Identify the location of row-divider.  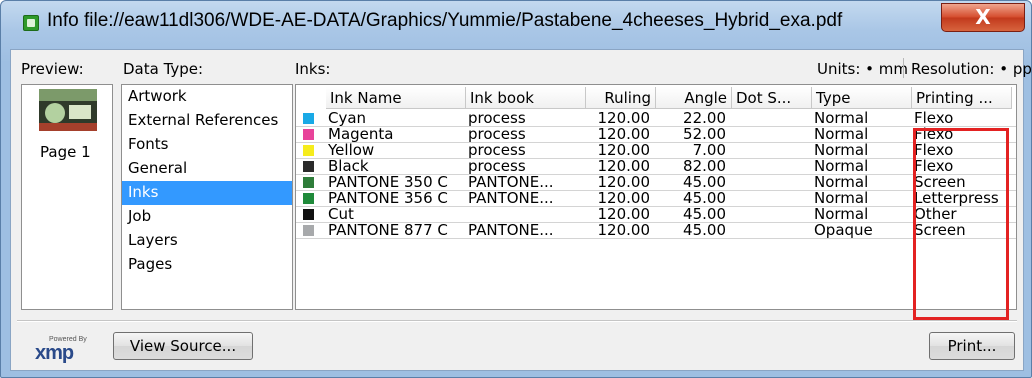
(656, 238).